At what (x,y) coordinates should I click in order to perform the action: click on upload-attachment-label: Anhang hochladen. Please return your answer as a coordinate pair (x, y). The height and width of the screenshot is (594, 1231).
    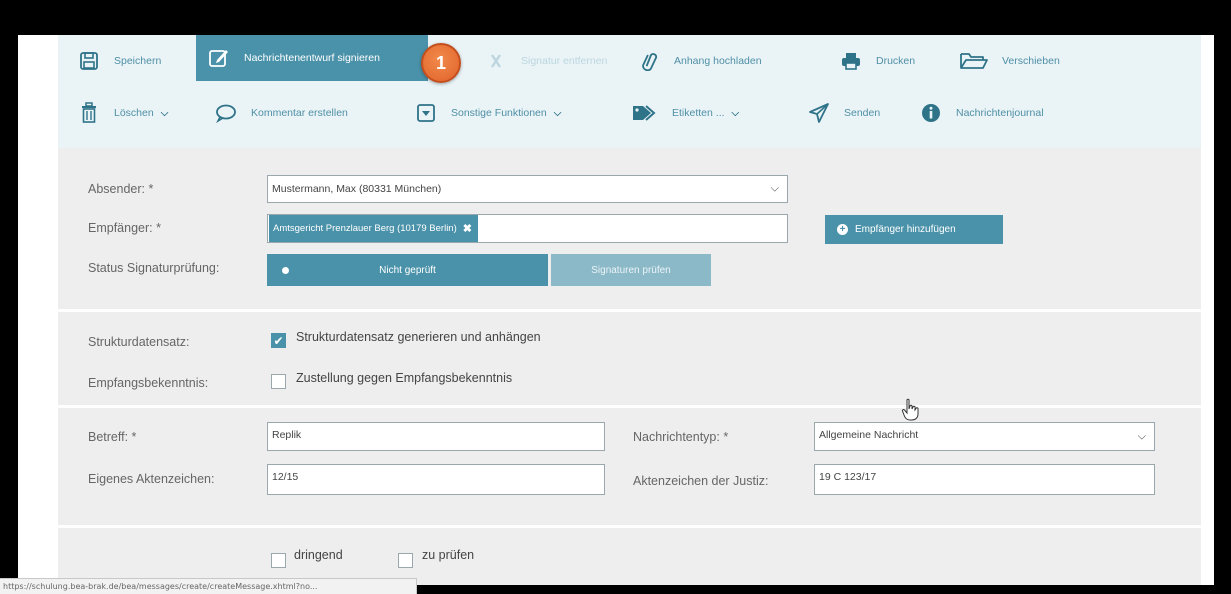
    Looking at the image, I should click on (718, 61).